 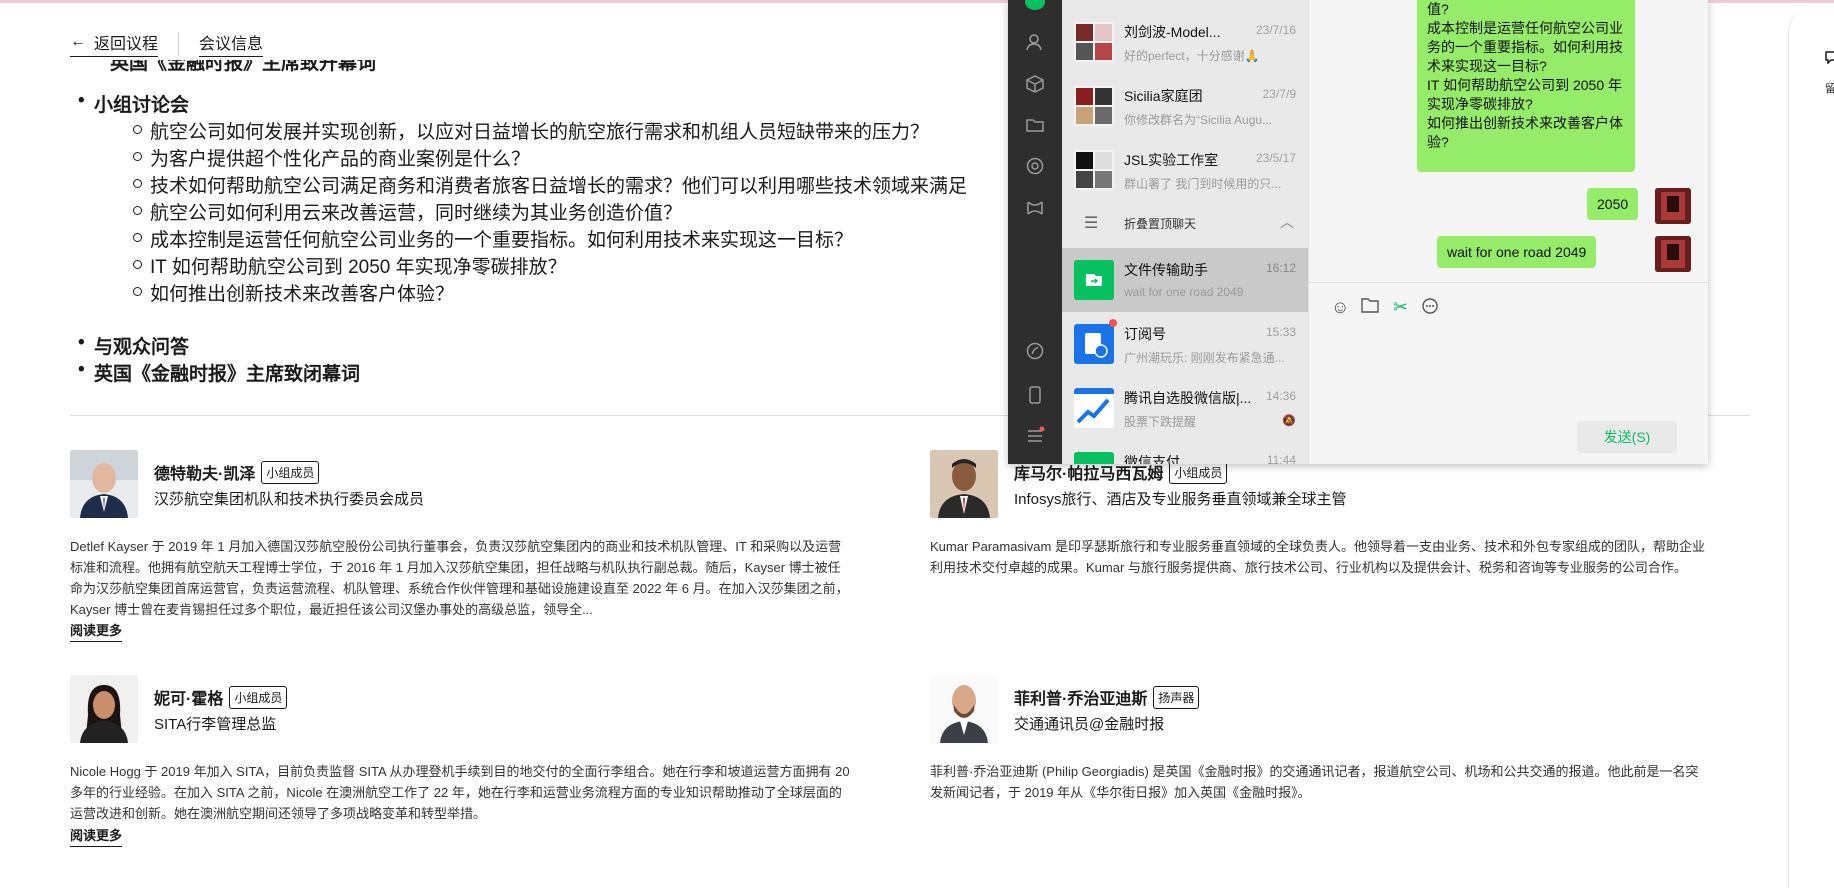 I want to click on arrow-left-icon: ←, so click(x=78, y=41).